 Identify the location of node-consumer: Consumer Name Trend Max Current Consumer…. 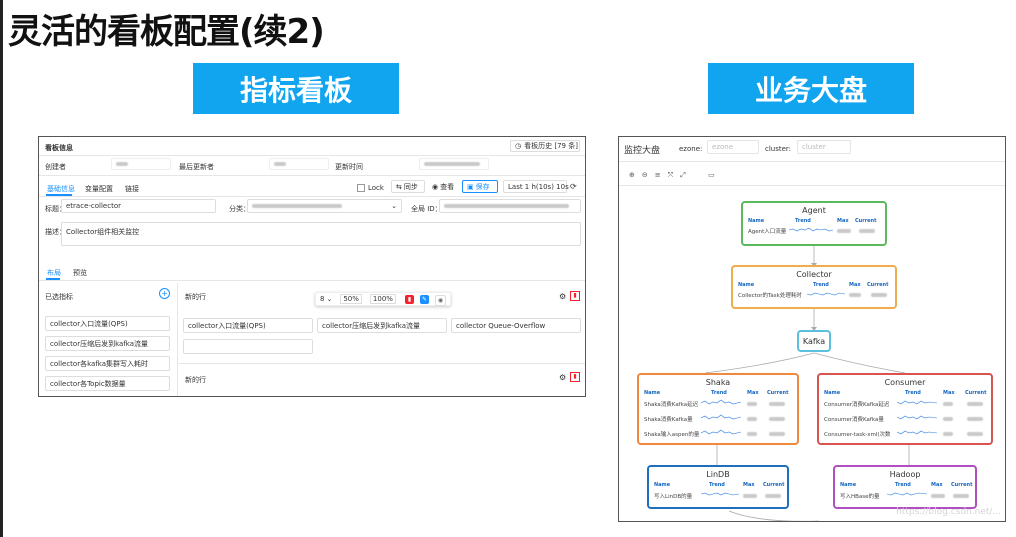
(905, 409).